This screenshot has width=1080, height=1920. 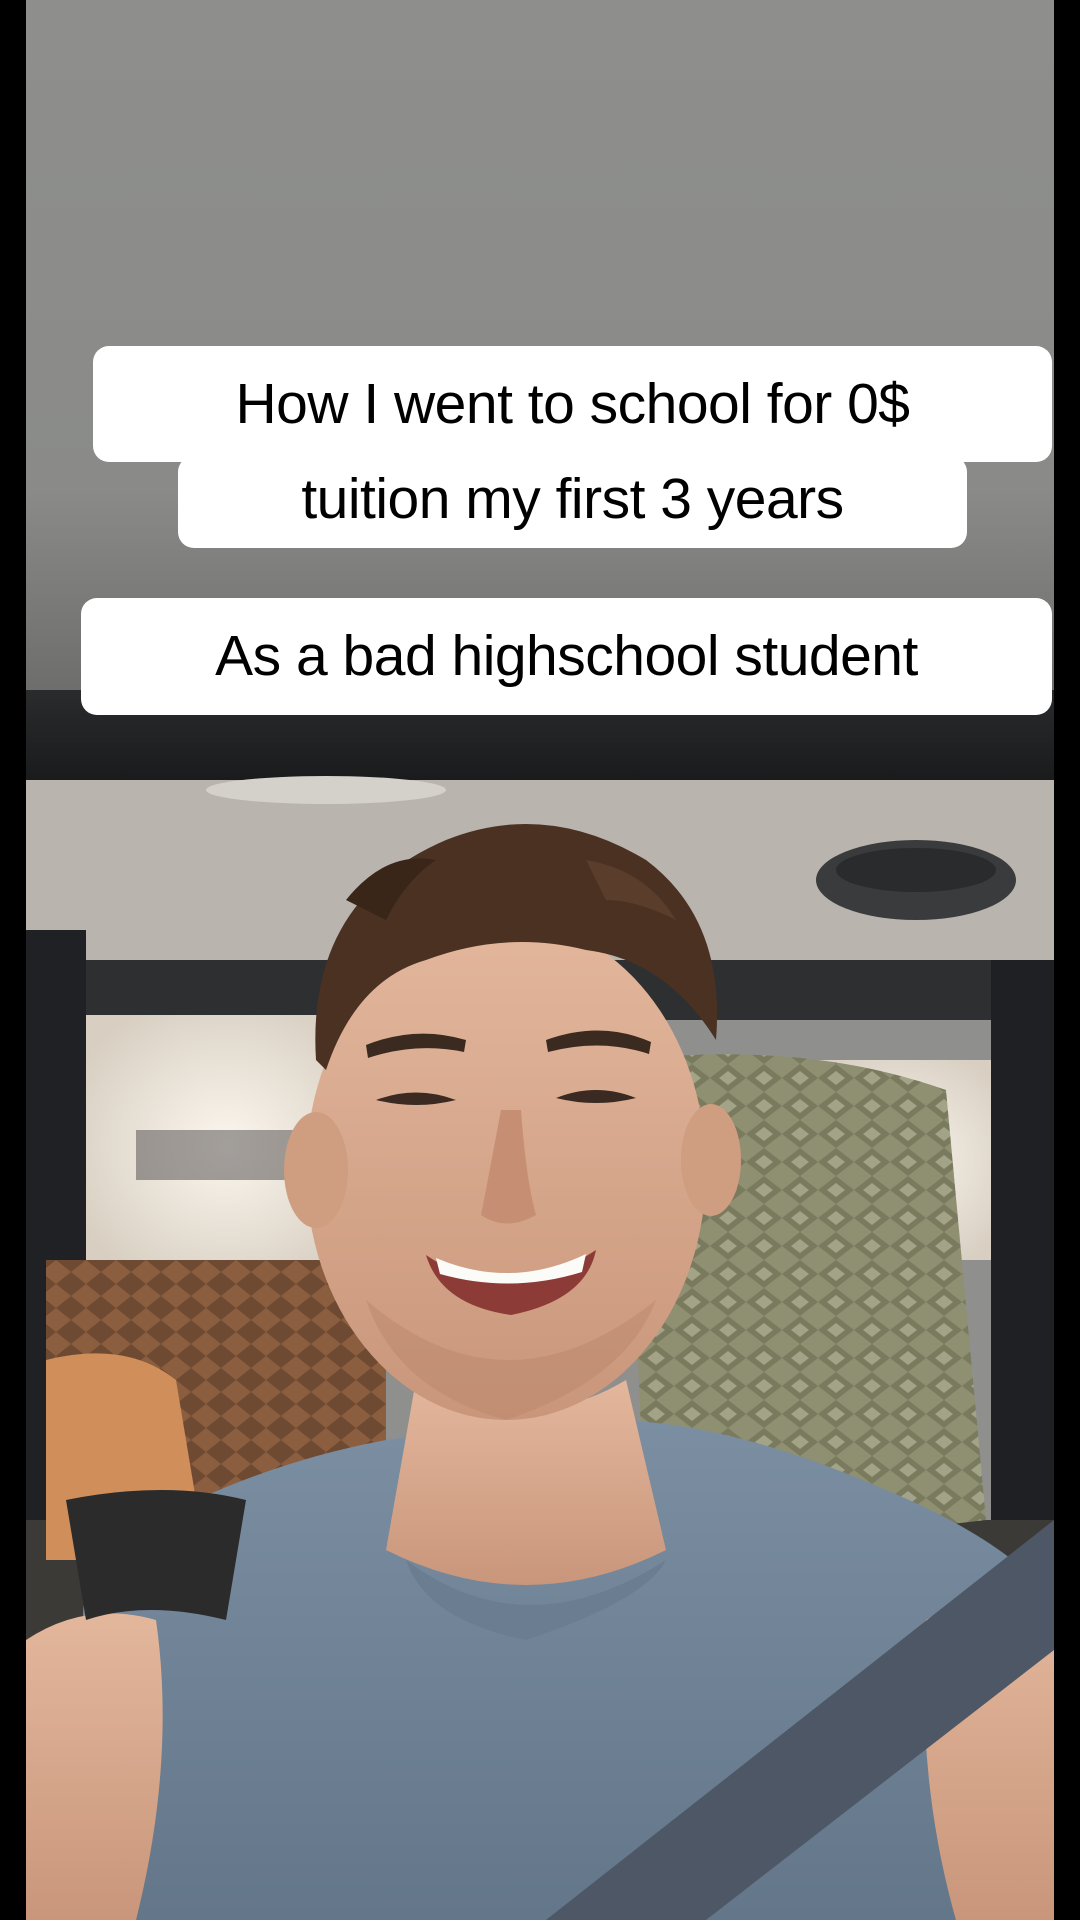 What do you see at coordinates (566, 656) in the screenshot?
I see `caption-line-3: As a bad highschool student` at bounding box center [566, 656].